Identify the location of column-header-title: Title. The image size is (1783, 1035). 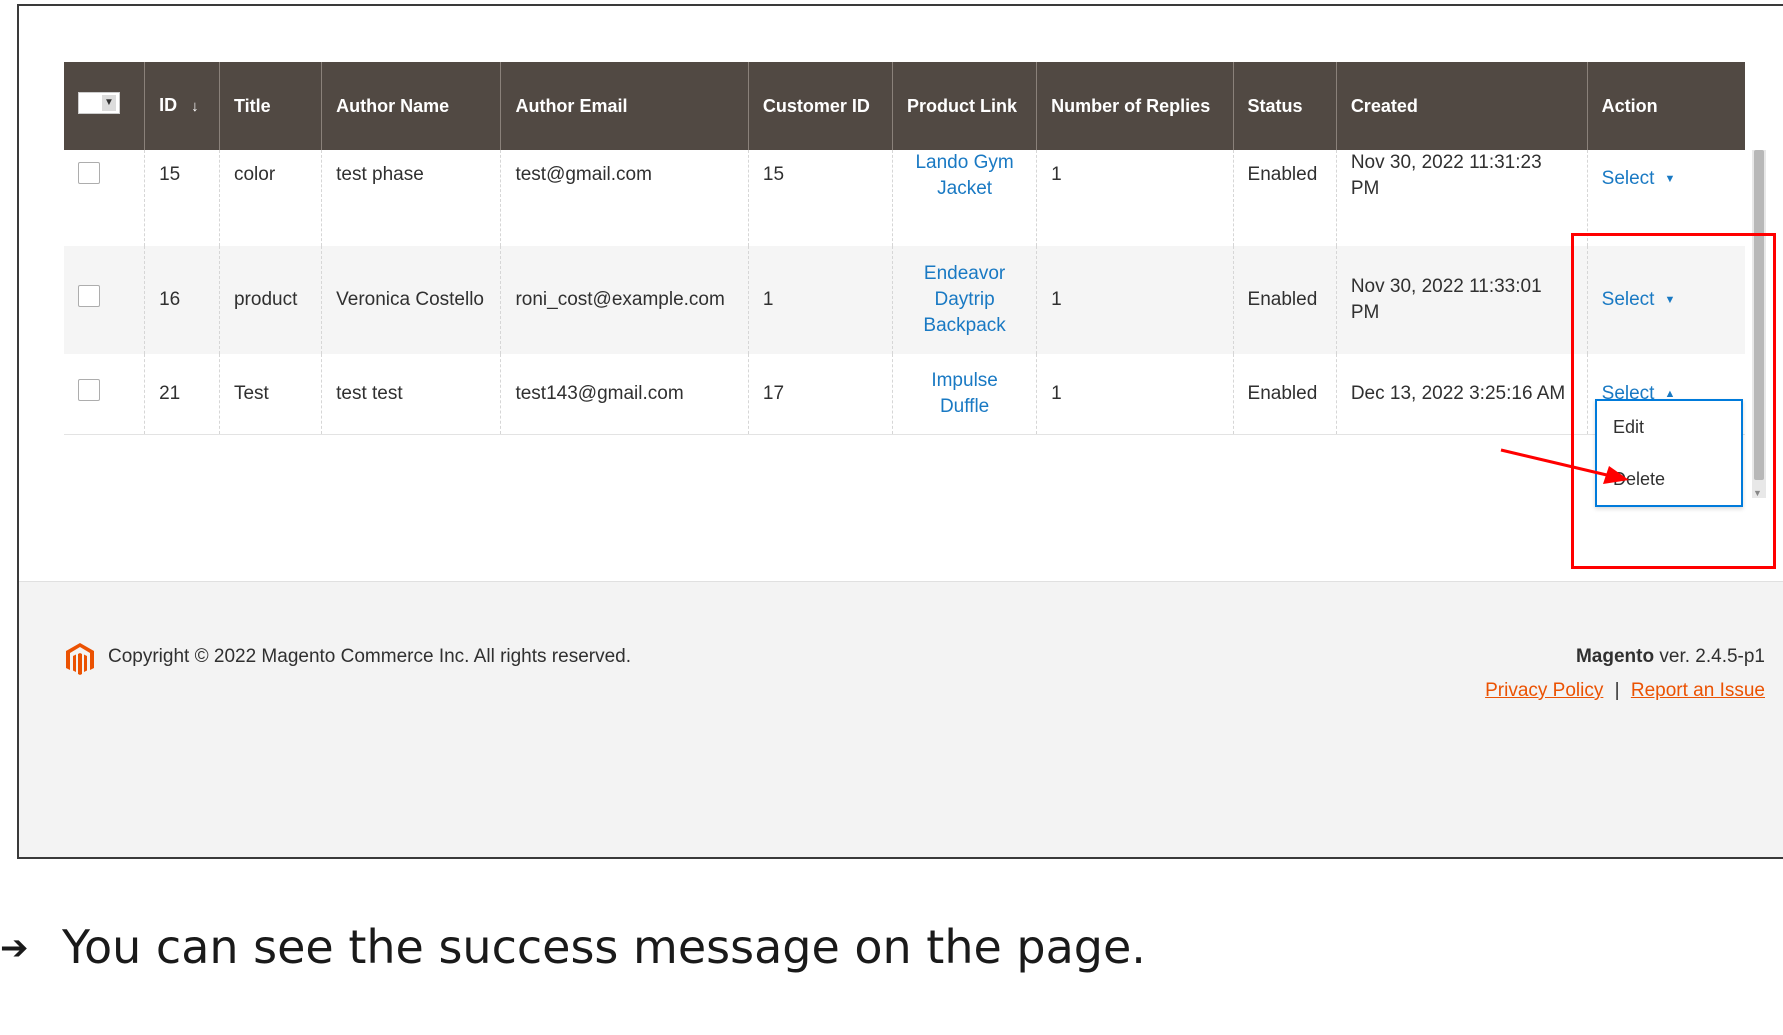
(270, 106).